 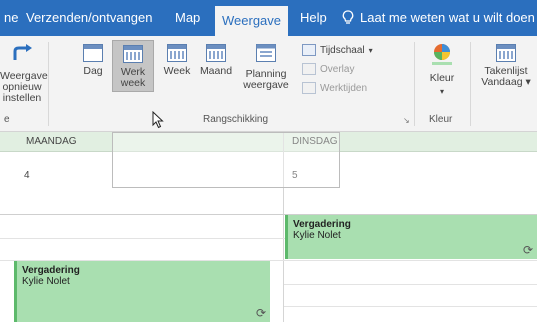 I want to click on time-scale-icon, so click(x=309, y=50).